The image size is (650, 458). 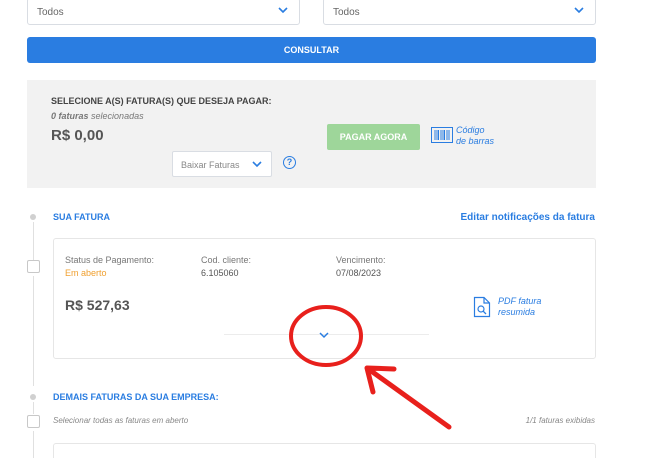 What do you see at coordinates (324, 450) in the screenshot?
I see `invoice-card` at bounding box center [324, 450].